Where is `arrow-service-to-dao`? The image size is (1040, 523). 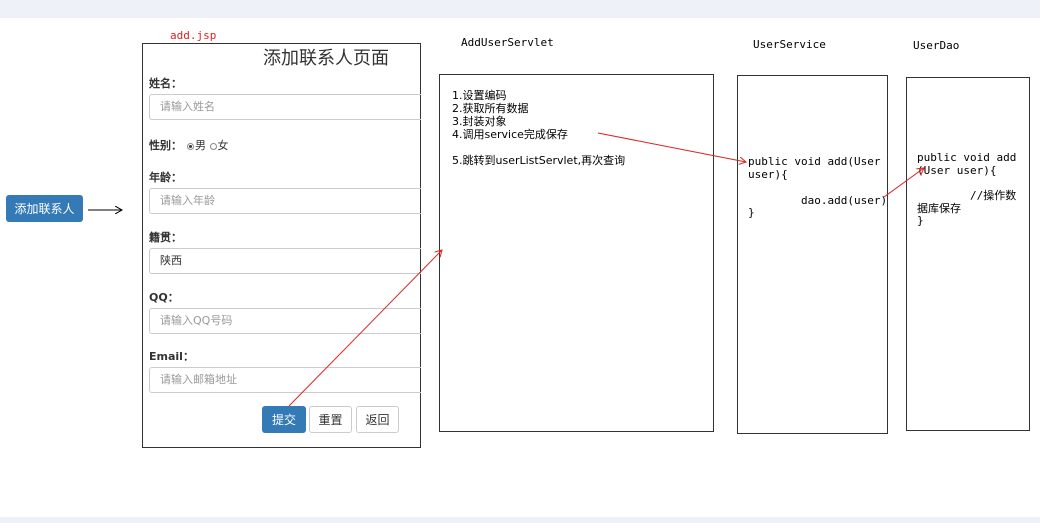 arrow-service-to-dao is located at coordinates (903, 183).